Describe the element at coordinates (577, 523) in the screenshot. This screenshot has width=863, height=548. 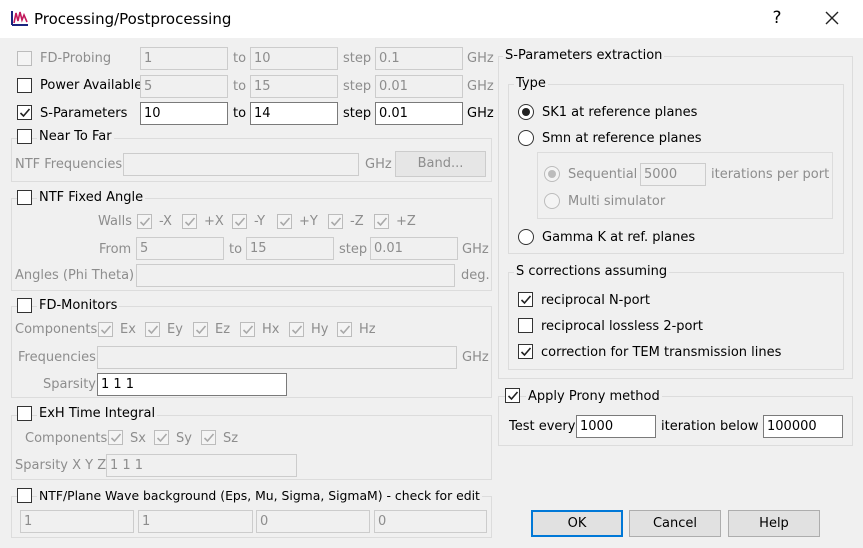
I see `ok-button: OK` at that location.